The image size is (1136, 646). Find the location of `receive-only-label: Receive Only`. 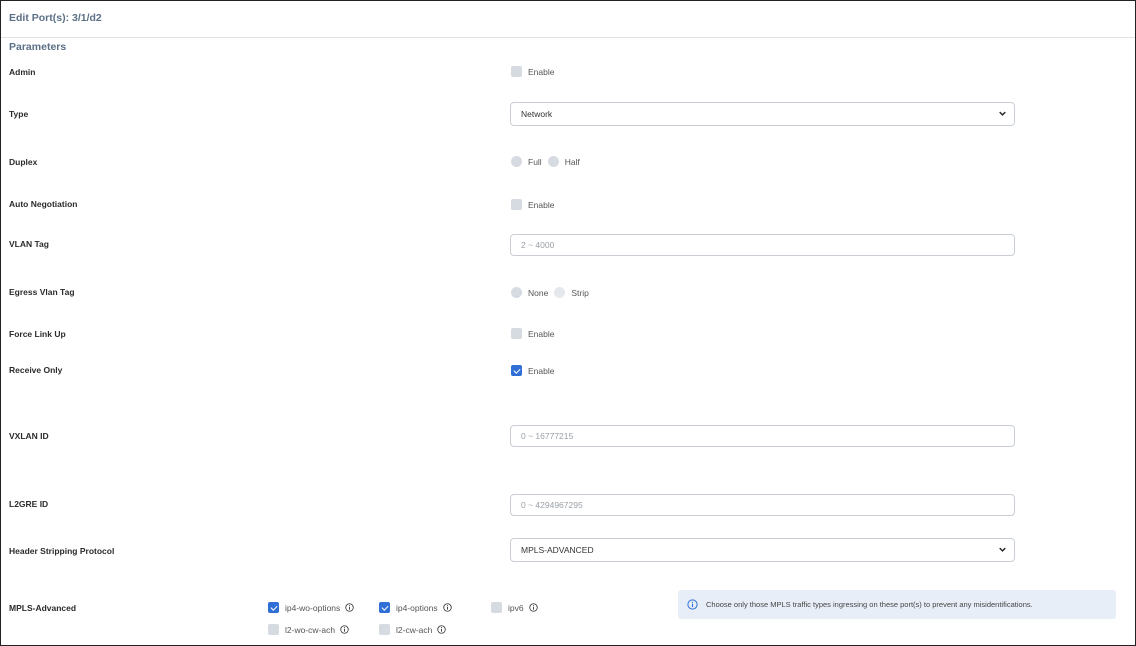

receive-only-label: Receive Only is located at coordinates (36, 370).